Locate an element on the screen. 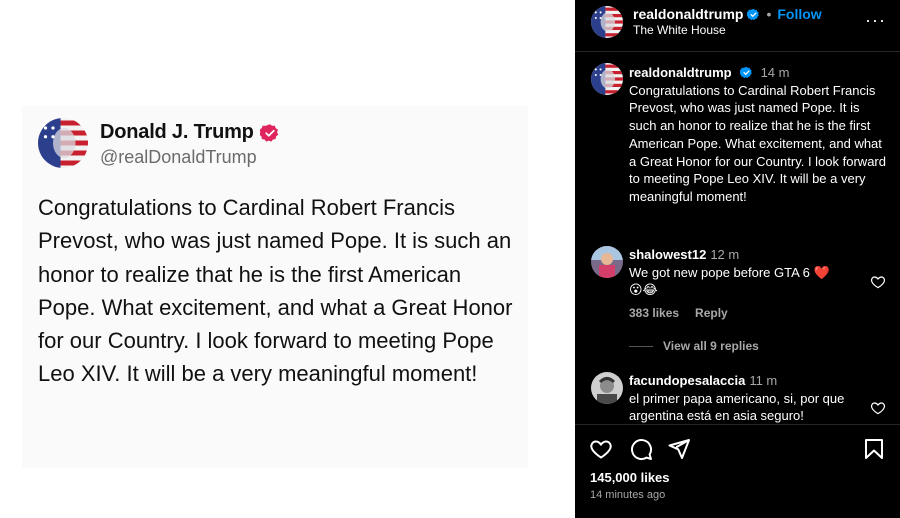 The image size is (900, 518). comment-username: shalowest12 is located at coordinates (667, 255).